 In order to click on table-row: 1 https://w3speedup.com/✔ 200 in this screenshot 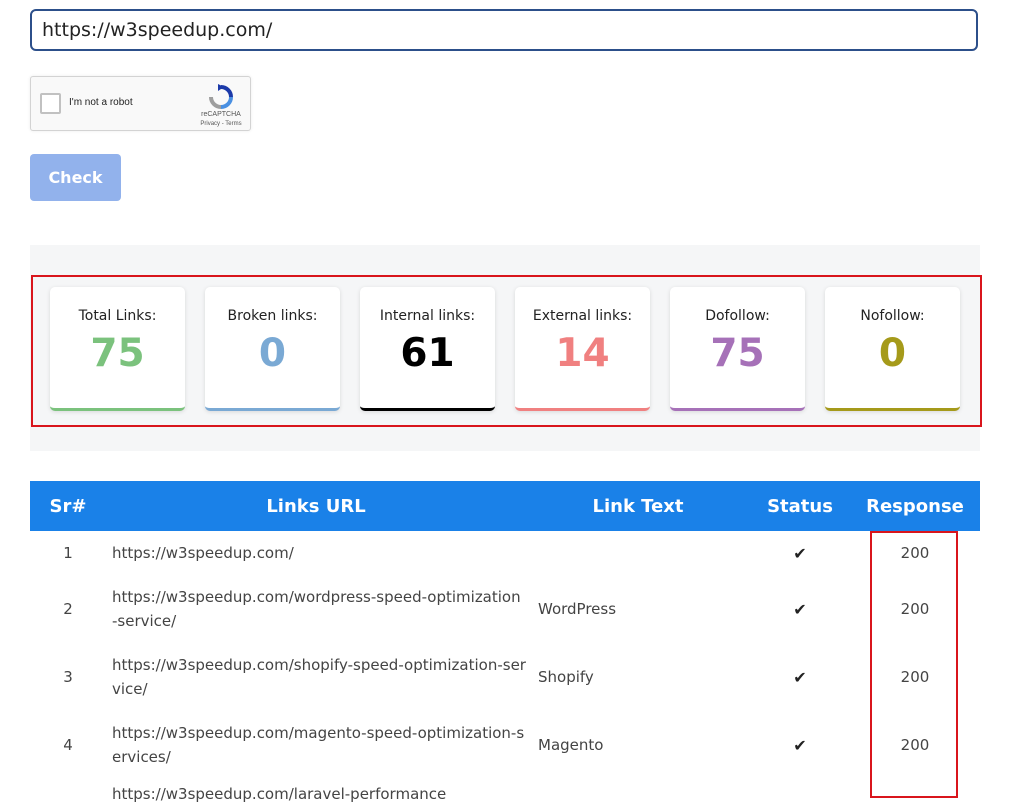, I will do `click(505, 553)`.